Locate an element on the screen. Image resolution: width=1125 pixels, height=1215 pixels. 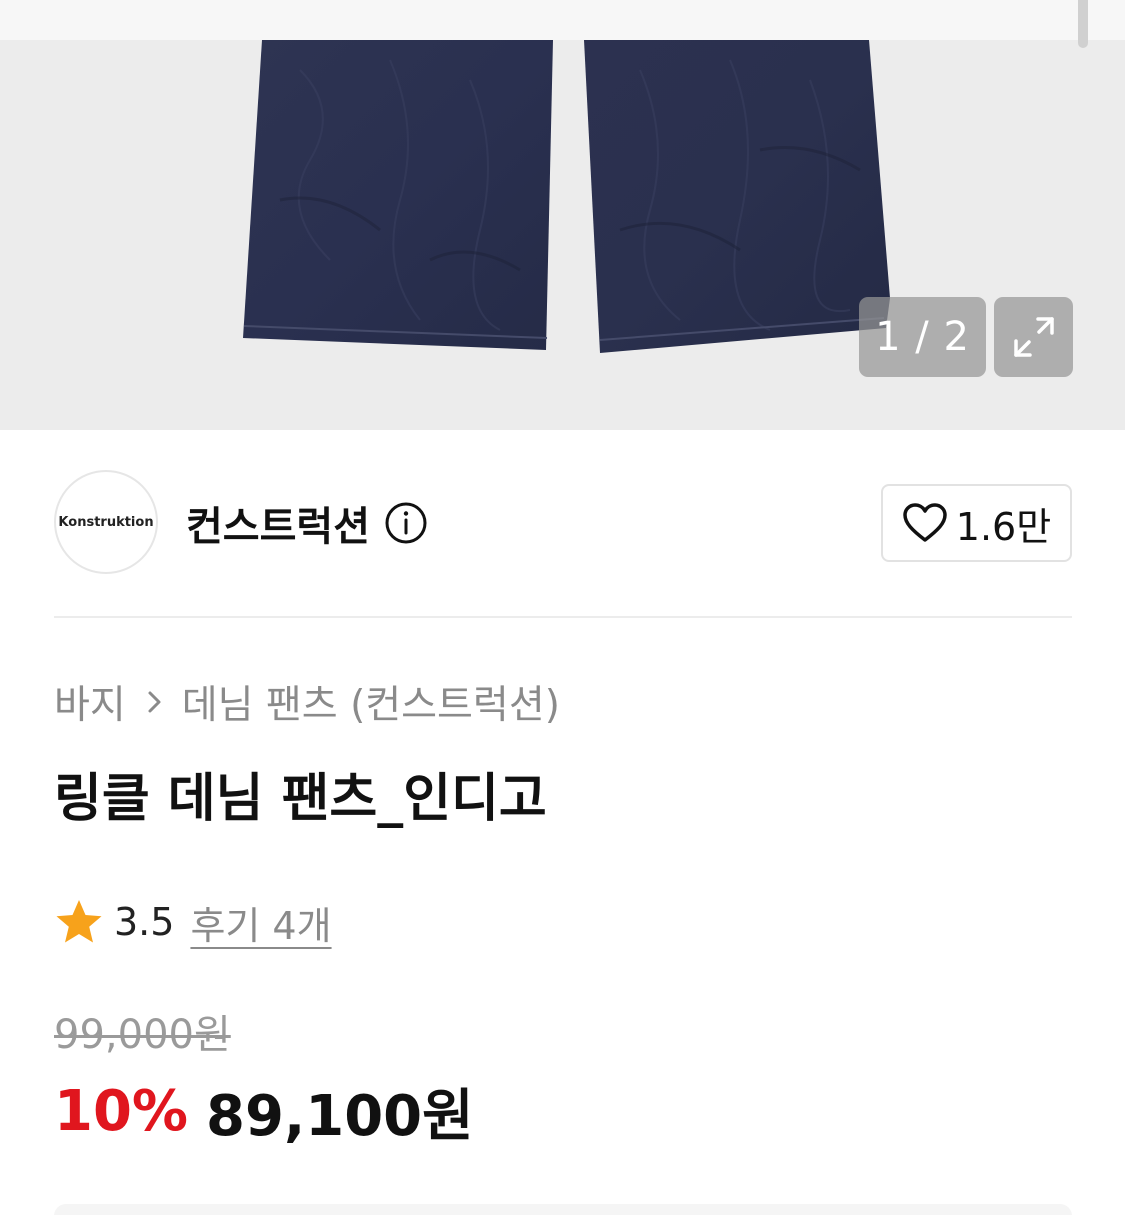
like-button: 1.6만 is located at coordinates (976, 523).